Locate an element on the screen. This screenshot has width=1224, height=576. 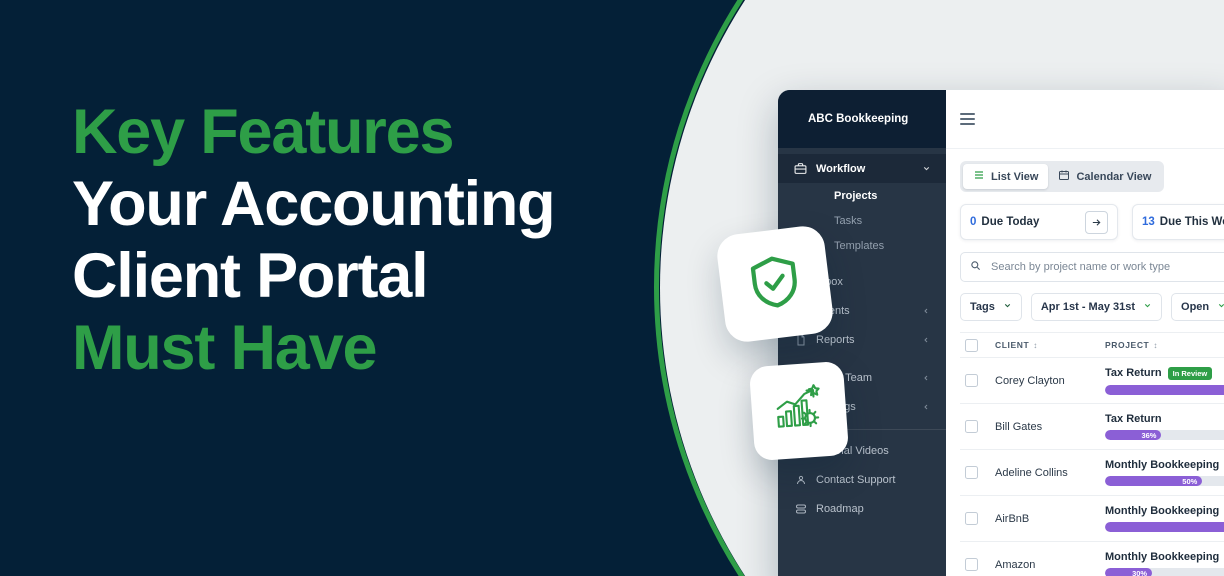
project-name: Tax Return is located at coordinates (1133, 373).